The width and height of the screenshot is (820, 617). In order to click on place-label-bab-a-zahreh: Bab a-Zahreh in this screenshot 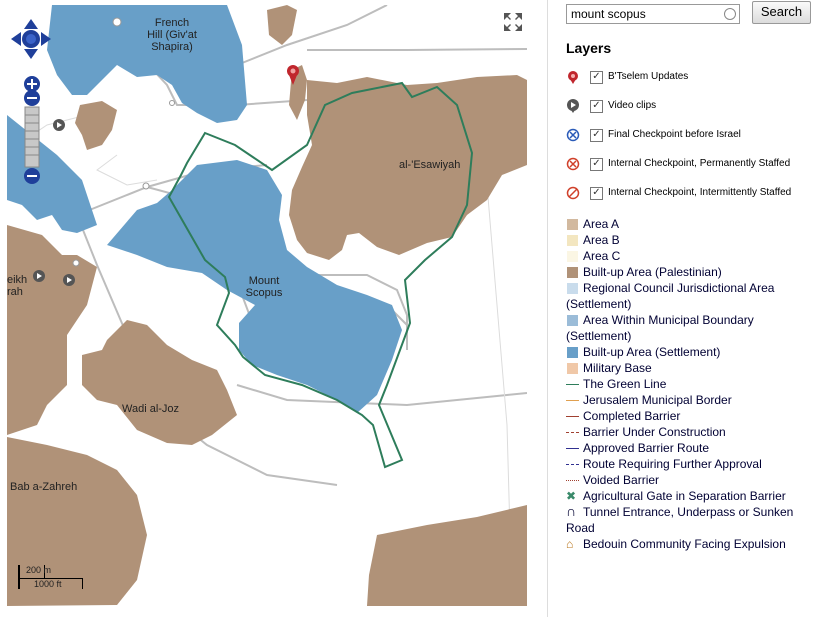, I will do `click(44, 487)`.